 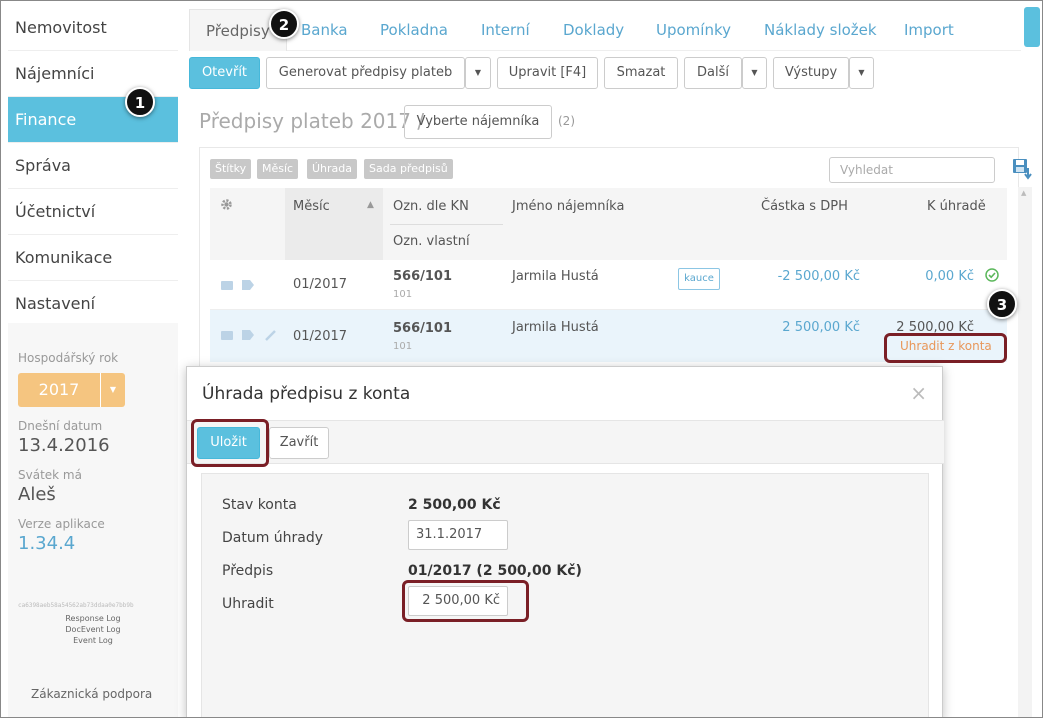 What do you see at coordinates (1002, 304) in the screenshot?
I see `annotation-badge-3: 3` at bounding box center [1002, 304].